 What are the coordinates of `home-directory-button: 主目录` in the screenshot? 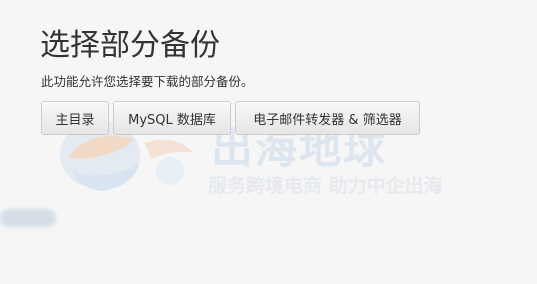 It's located at (75, 118).